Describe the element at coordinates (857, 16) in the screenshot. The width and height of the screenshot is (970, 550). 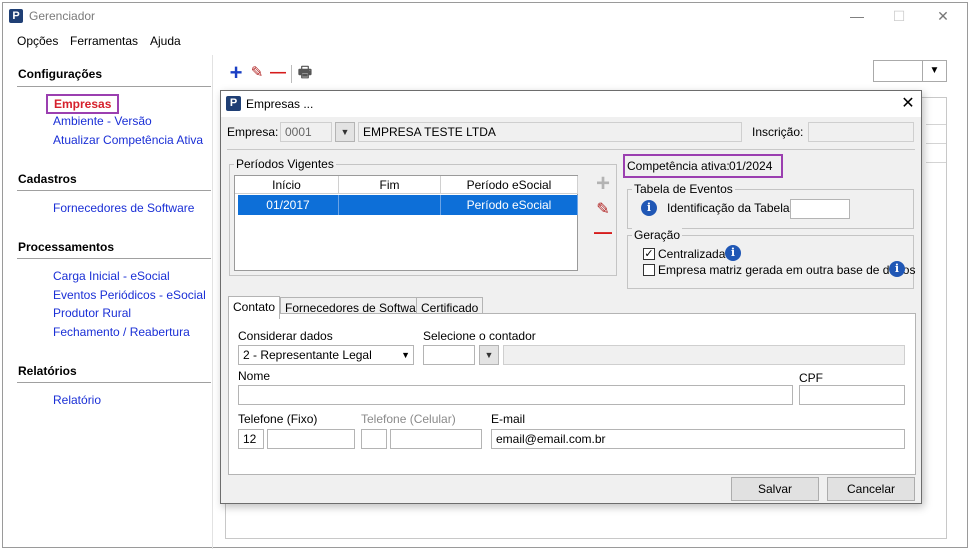
I see `minimize-button: —` at that location.